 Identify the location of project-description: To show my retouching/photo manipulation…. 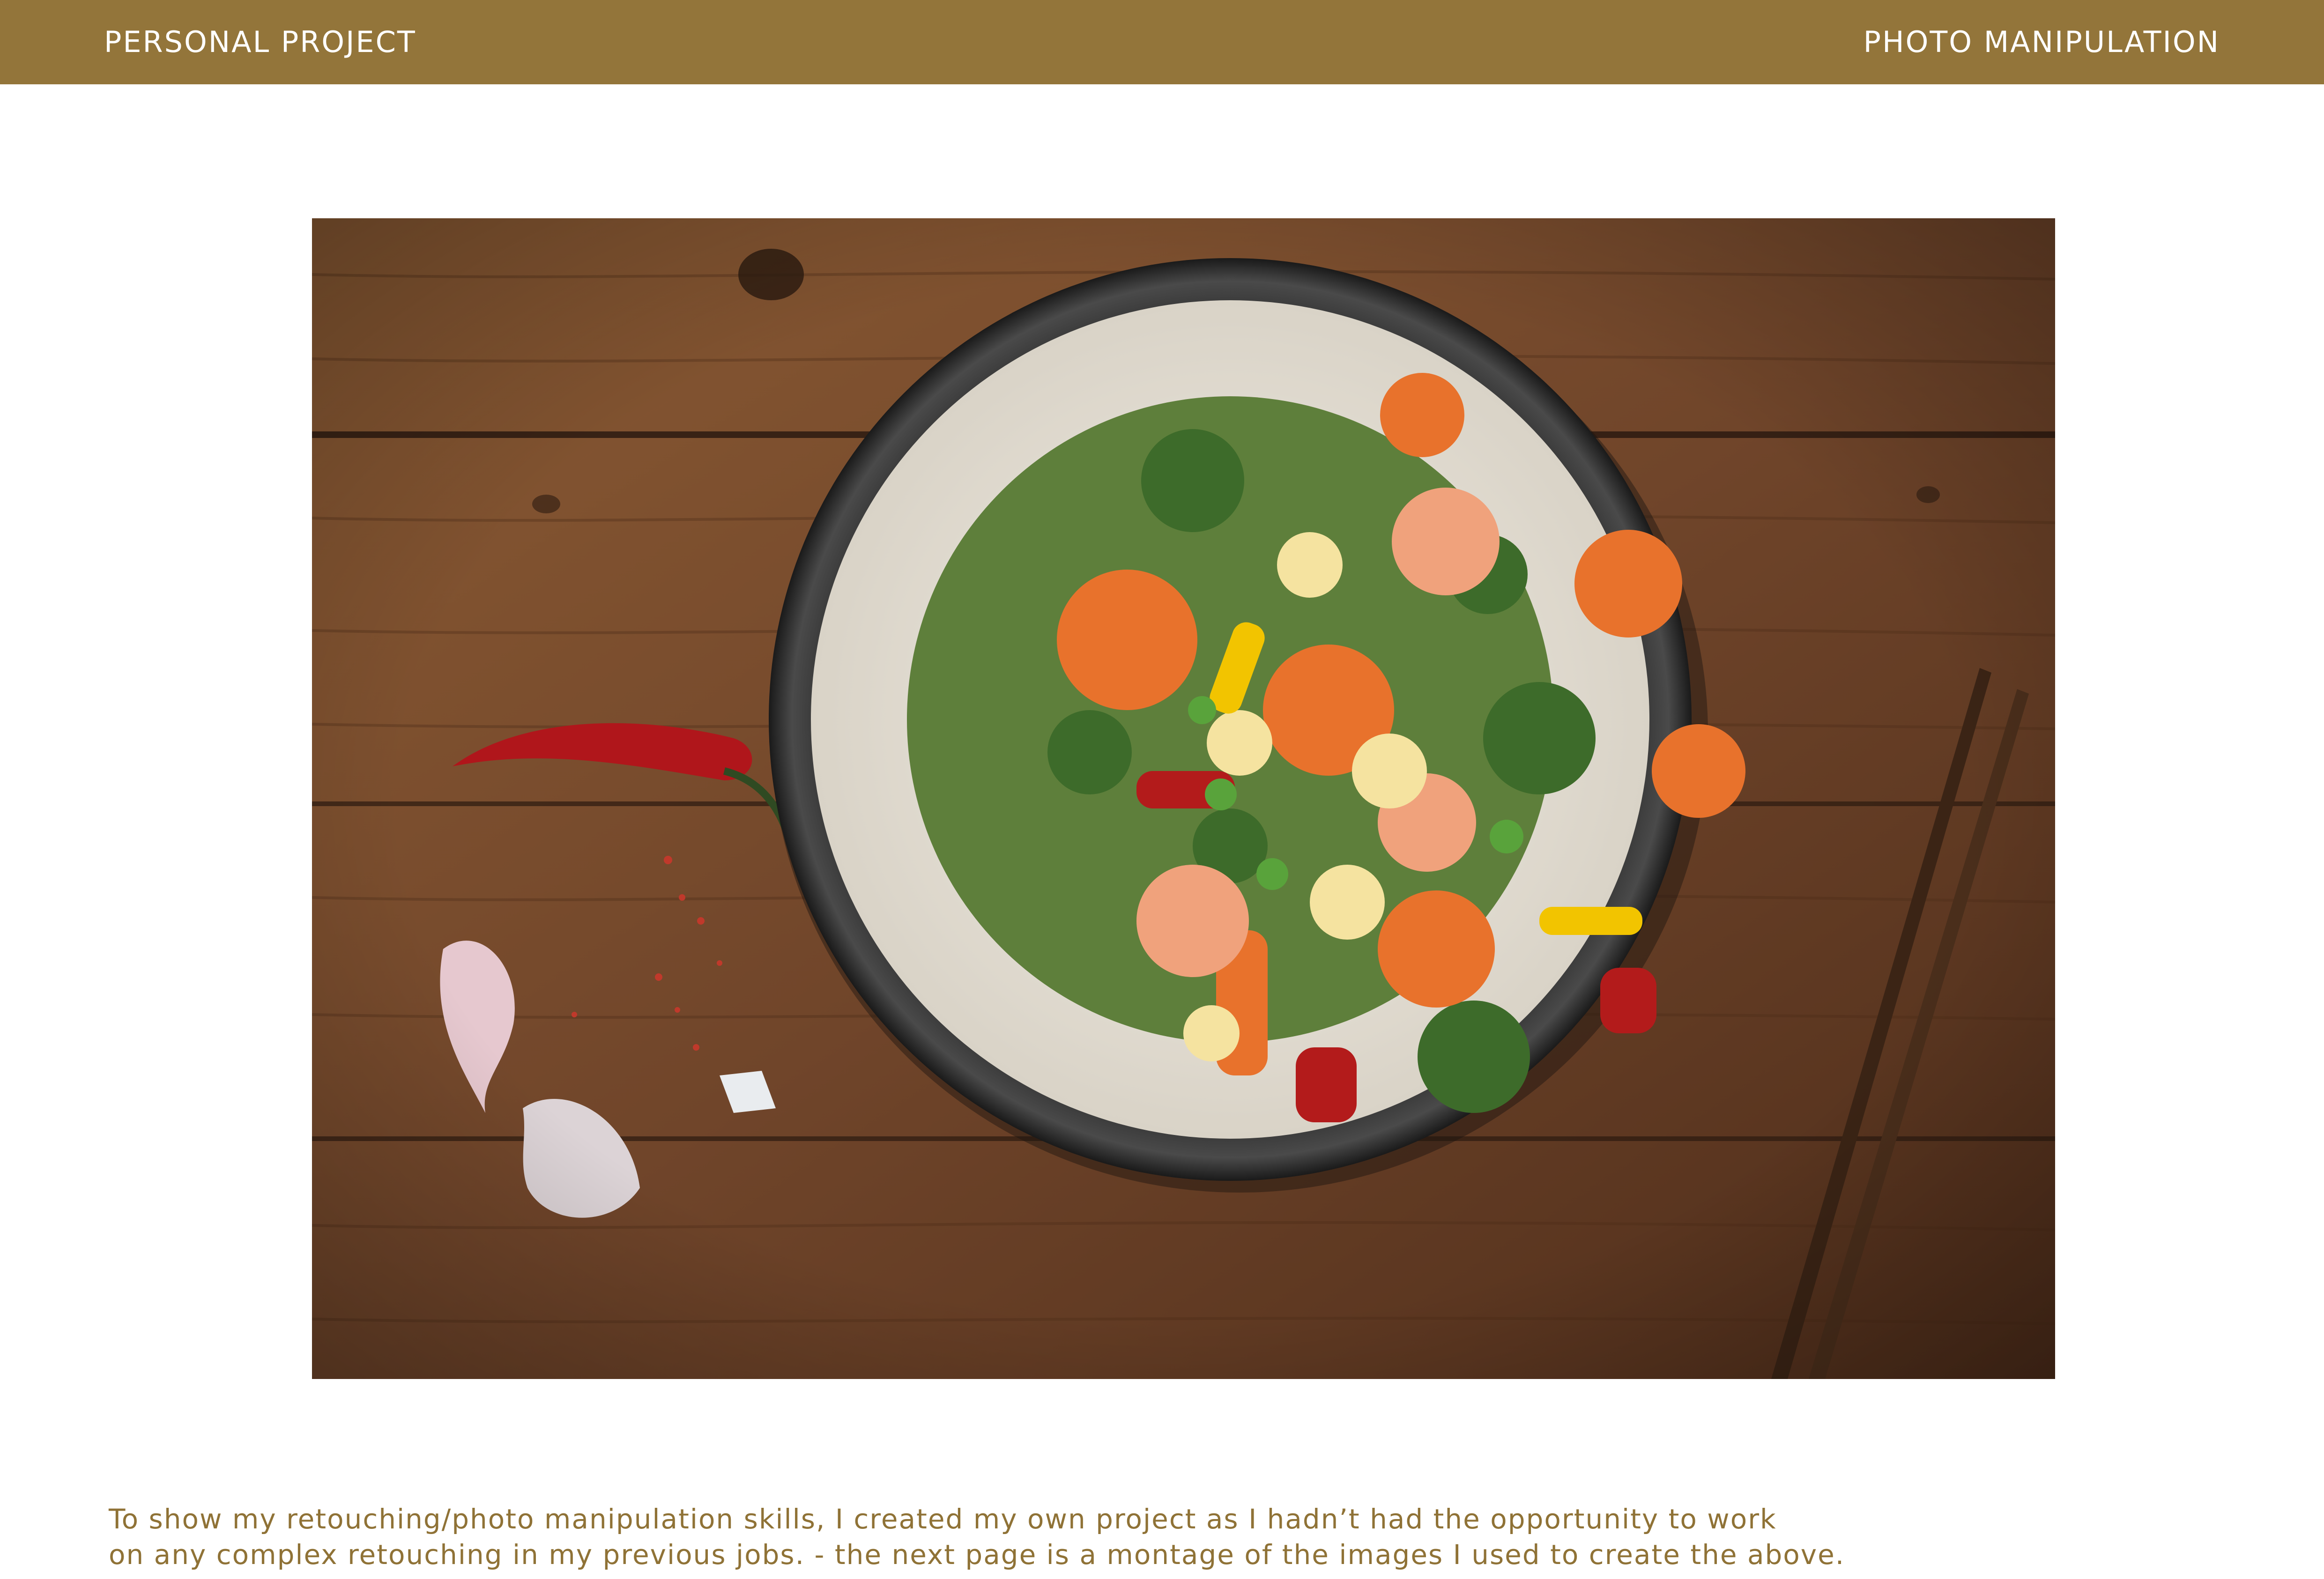
(1092, 1536).